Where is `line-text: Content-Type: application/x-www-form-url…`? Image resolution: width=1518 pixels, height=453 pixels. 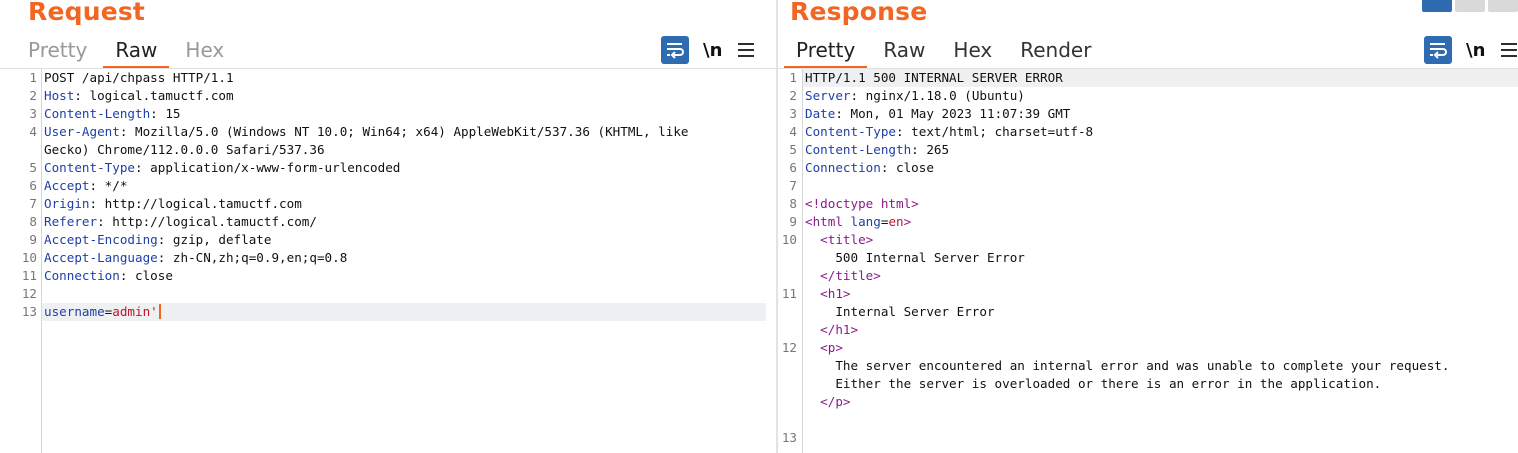
line-text: Content-Type: application/x-www-form-url… is located at coordinates (222, 168).